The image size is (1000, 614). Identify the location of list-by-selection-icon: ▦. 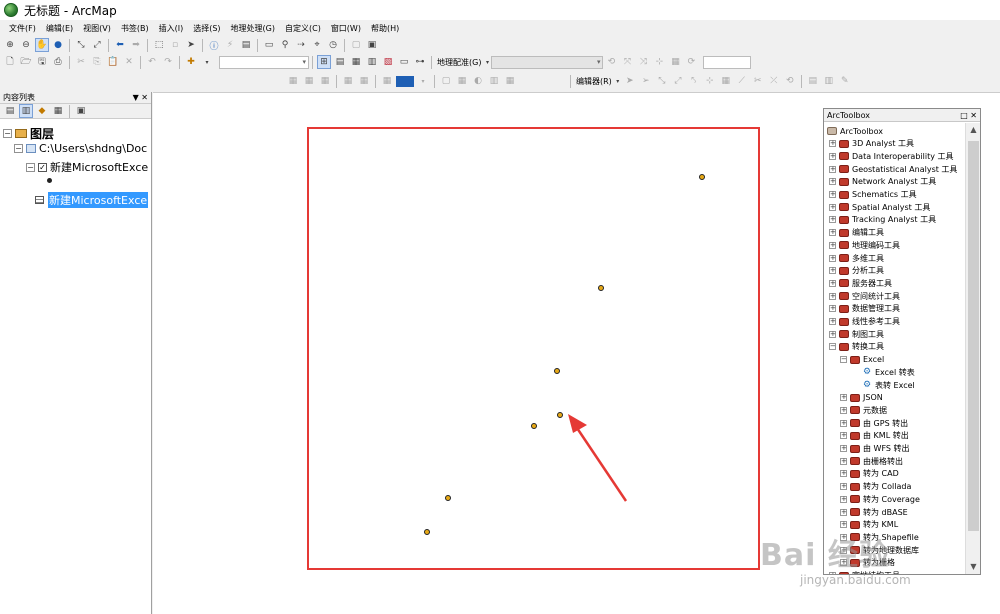
(58, 111).